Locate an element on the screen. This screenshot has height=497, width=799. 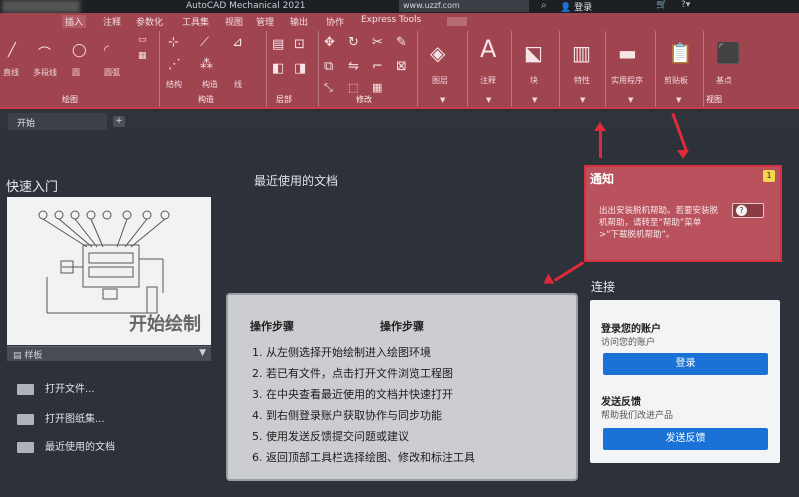
notification-title: 通知 is located at coordinates (602, 179).